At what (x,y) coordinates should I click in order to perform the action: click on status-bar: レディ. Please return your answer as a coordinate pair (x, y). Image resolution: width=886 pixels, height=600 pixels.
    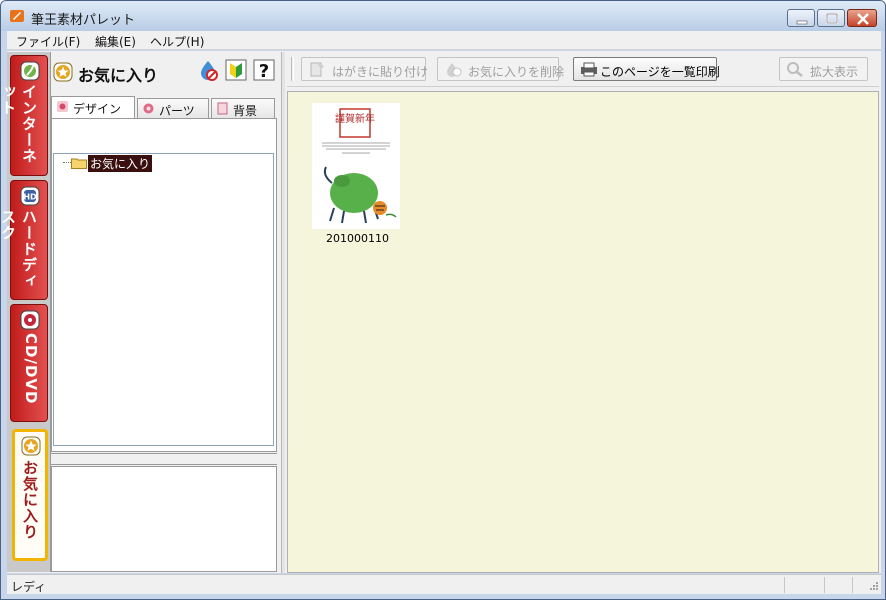
    Looking at the image, I should click on (444, 584).